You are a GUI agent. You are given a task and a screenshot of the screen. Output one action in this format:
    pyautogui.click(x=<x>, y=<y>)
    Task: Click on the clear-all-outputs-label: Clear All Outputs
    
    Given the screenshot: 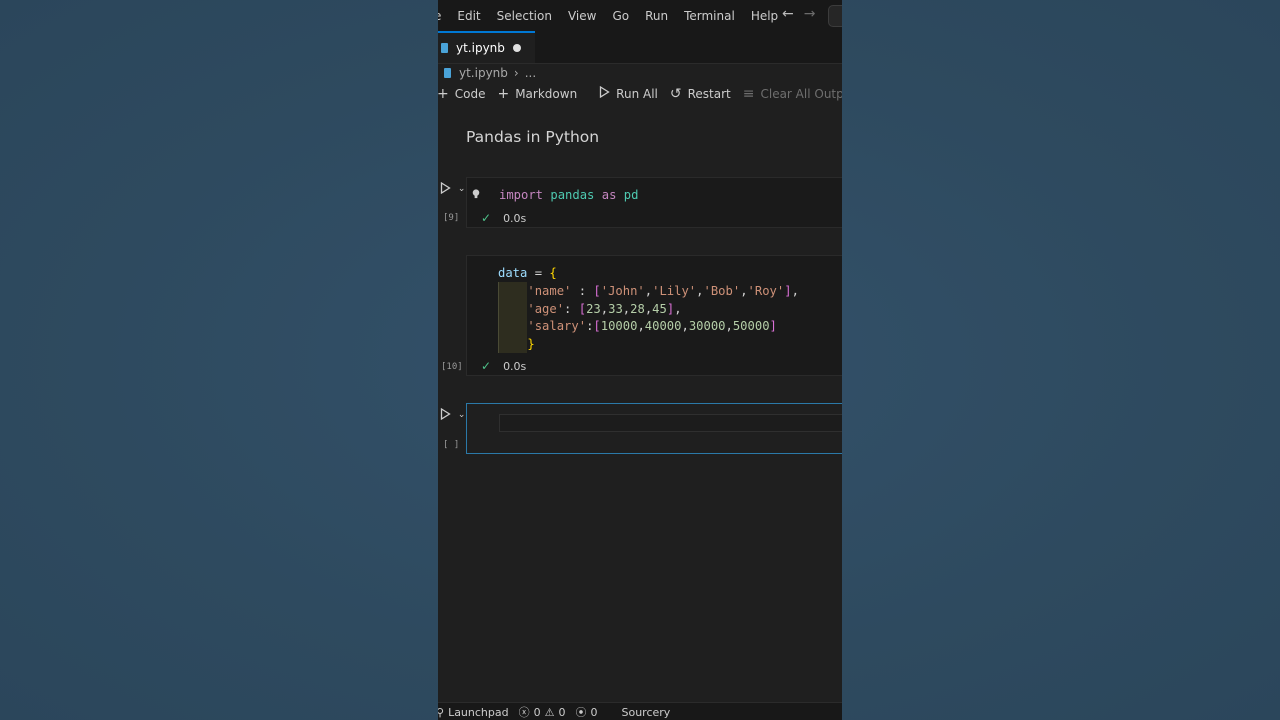 What is the action you would take?
    pyautogui.click(x=801, y=94)
    